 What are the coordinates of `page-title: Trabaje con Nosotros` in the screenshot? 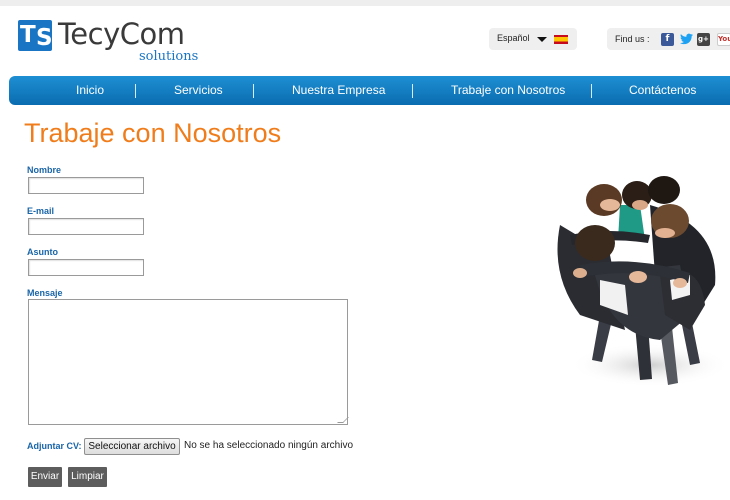 It's located at (153, 133).